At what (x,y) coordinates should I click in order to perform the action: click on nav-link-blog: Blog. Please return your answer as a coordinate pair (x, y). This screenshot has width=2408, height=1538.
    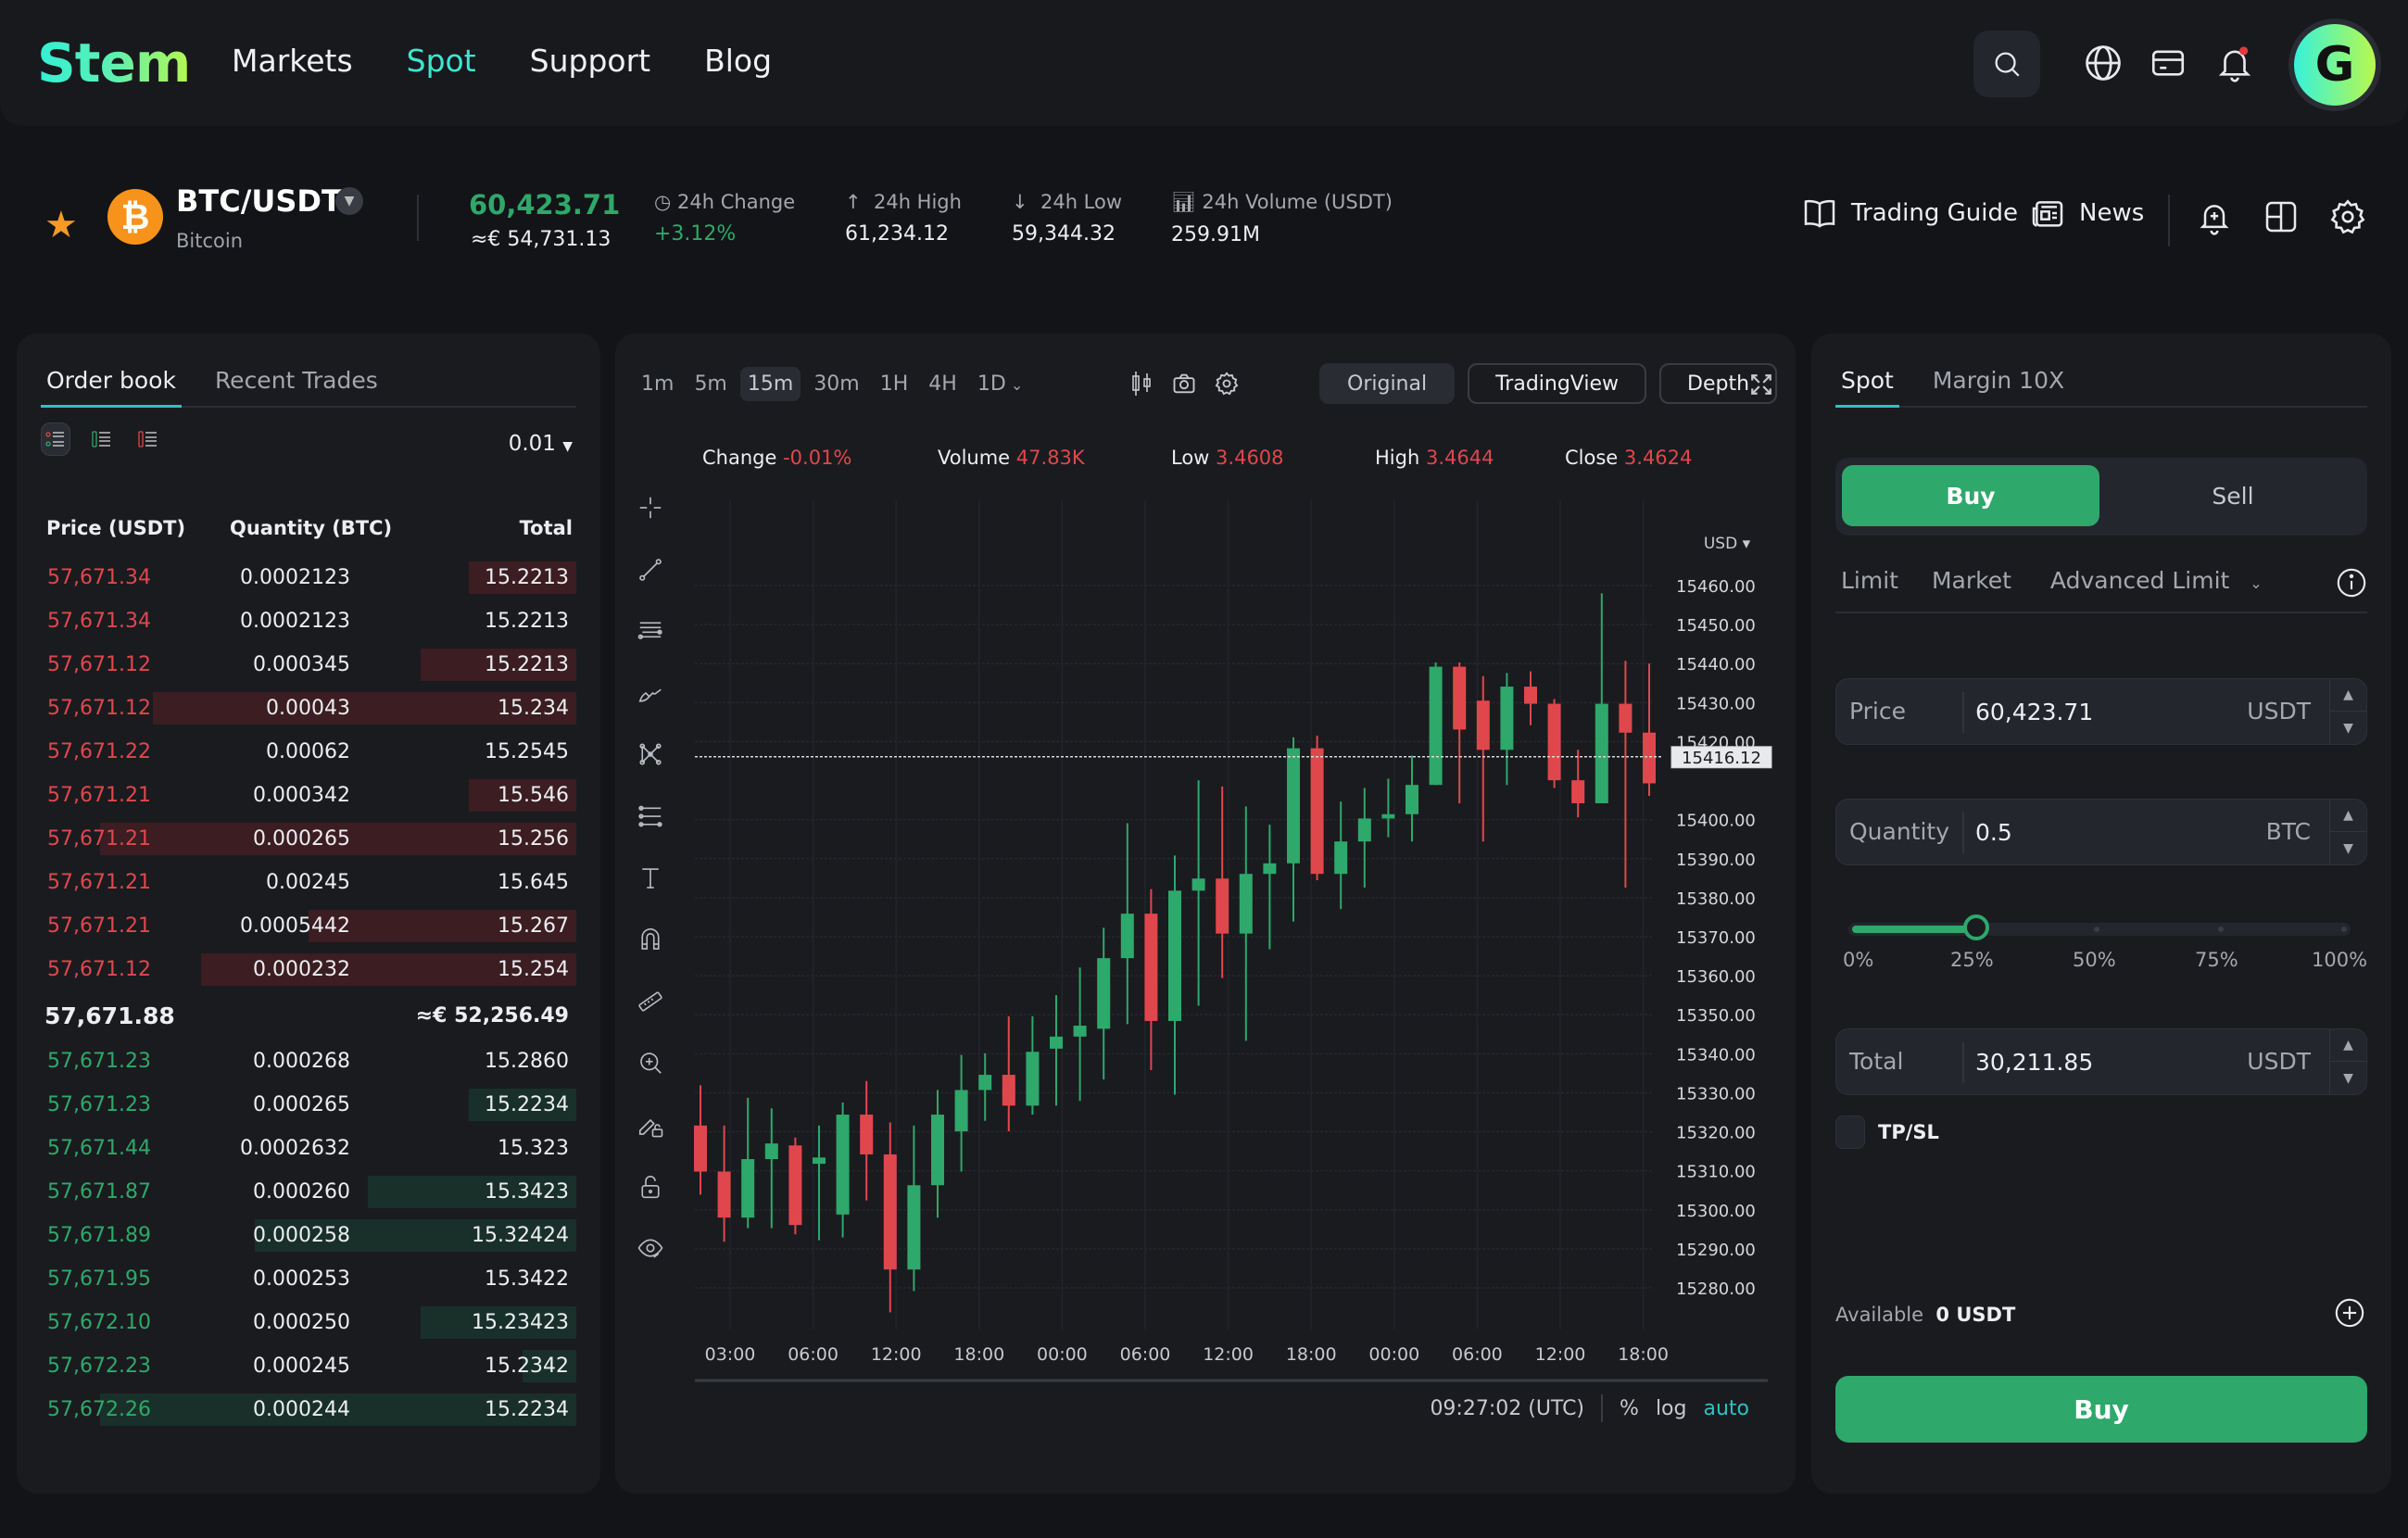
    Looking at the image, I should click on (738, 61).